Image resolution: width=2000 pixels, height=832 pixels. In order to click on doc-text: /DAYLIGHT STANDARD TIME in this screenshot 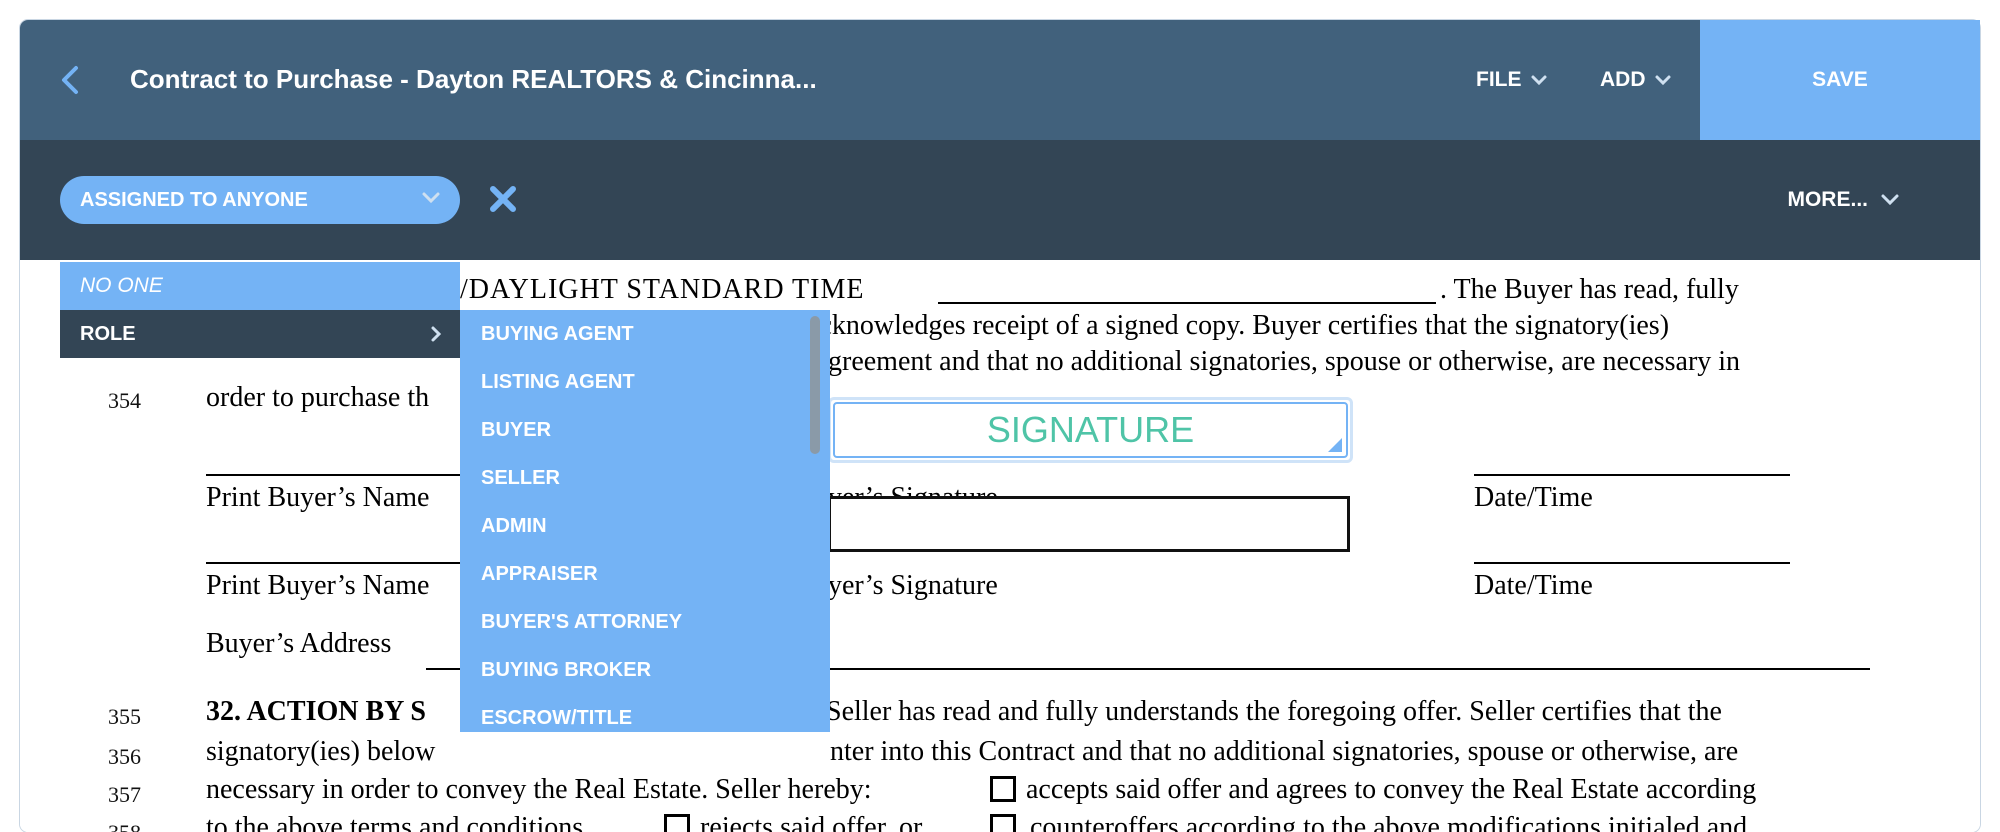, I will do `click(662, 289)`.